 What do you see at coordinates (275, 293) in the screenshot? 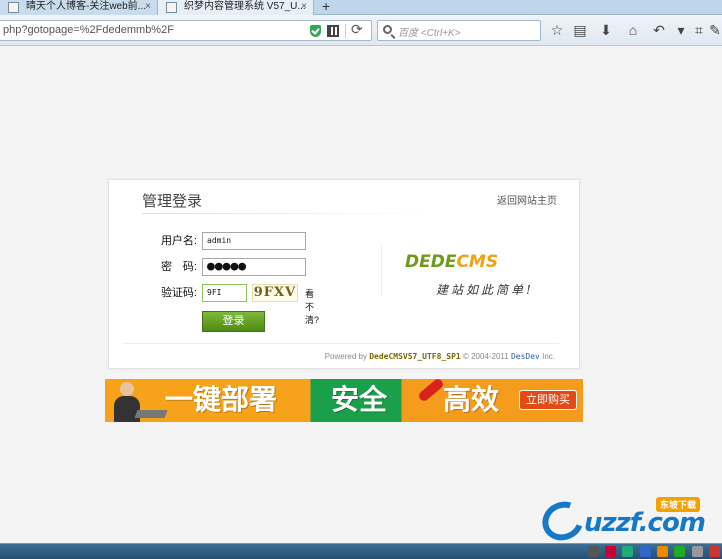
I see `captcha-image: 9FXV` at bounding box center [275, 293].